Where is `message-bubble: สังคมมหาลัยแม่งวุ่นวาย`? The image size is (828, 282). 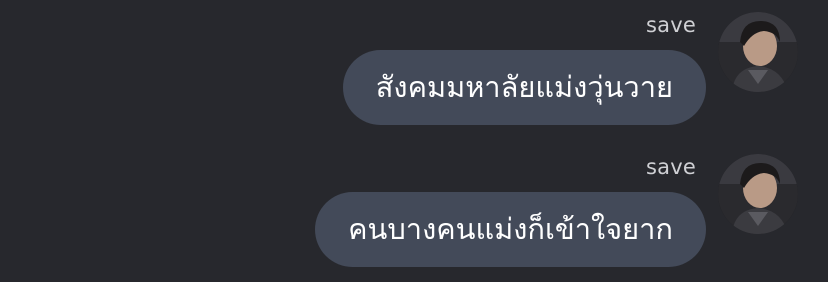 message-bubble: สังคมมหาลัยแม่งวุ่นวาย is located at coordinates (524, 87).